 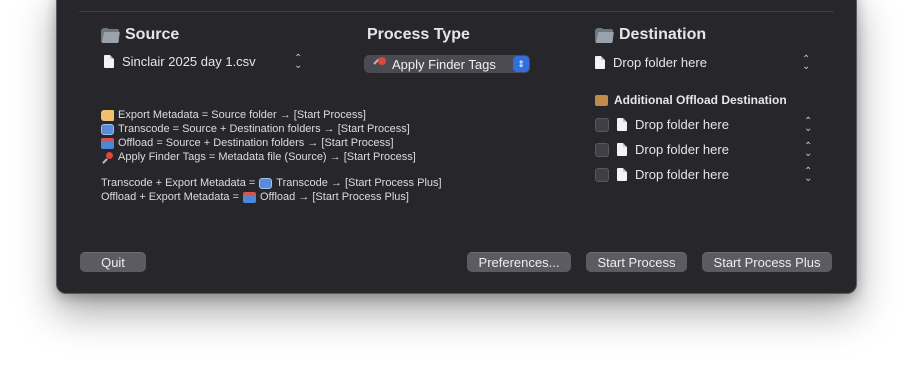 I want to click on process-type-popup: Apply Finder Tags ⇕, so click(x=447, y=64).